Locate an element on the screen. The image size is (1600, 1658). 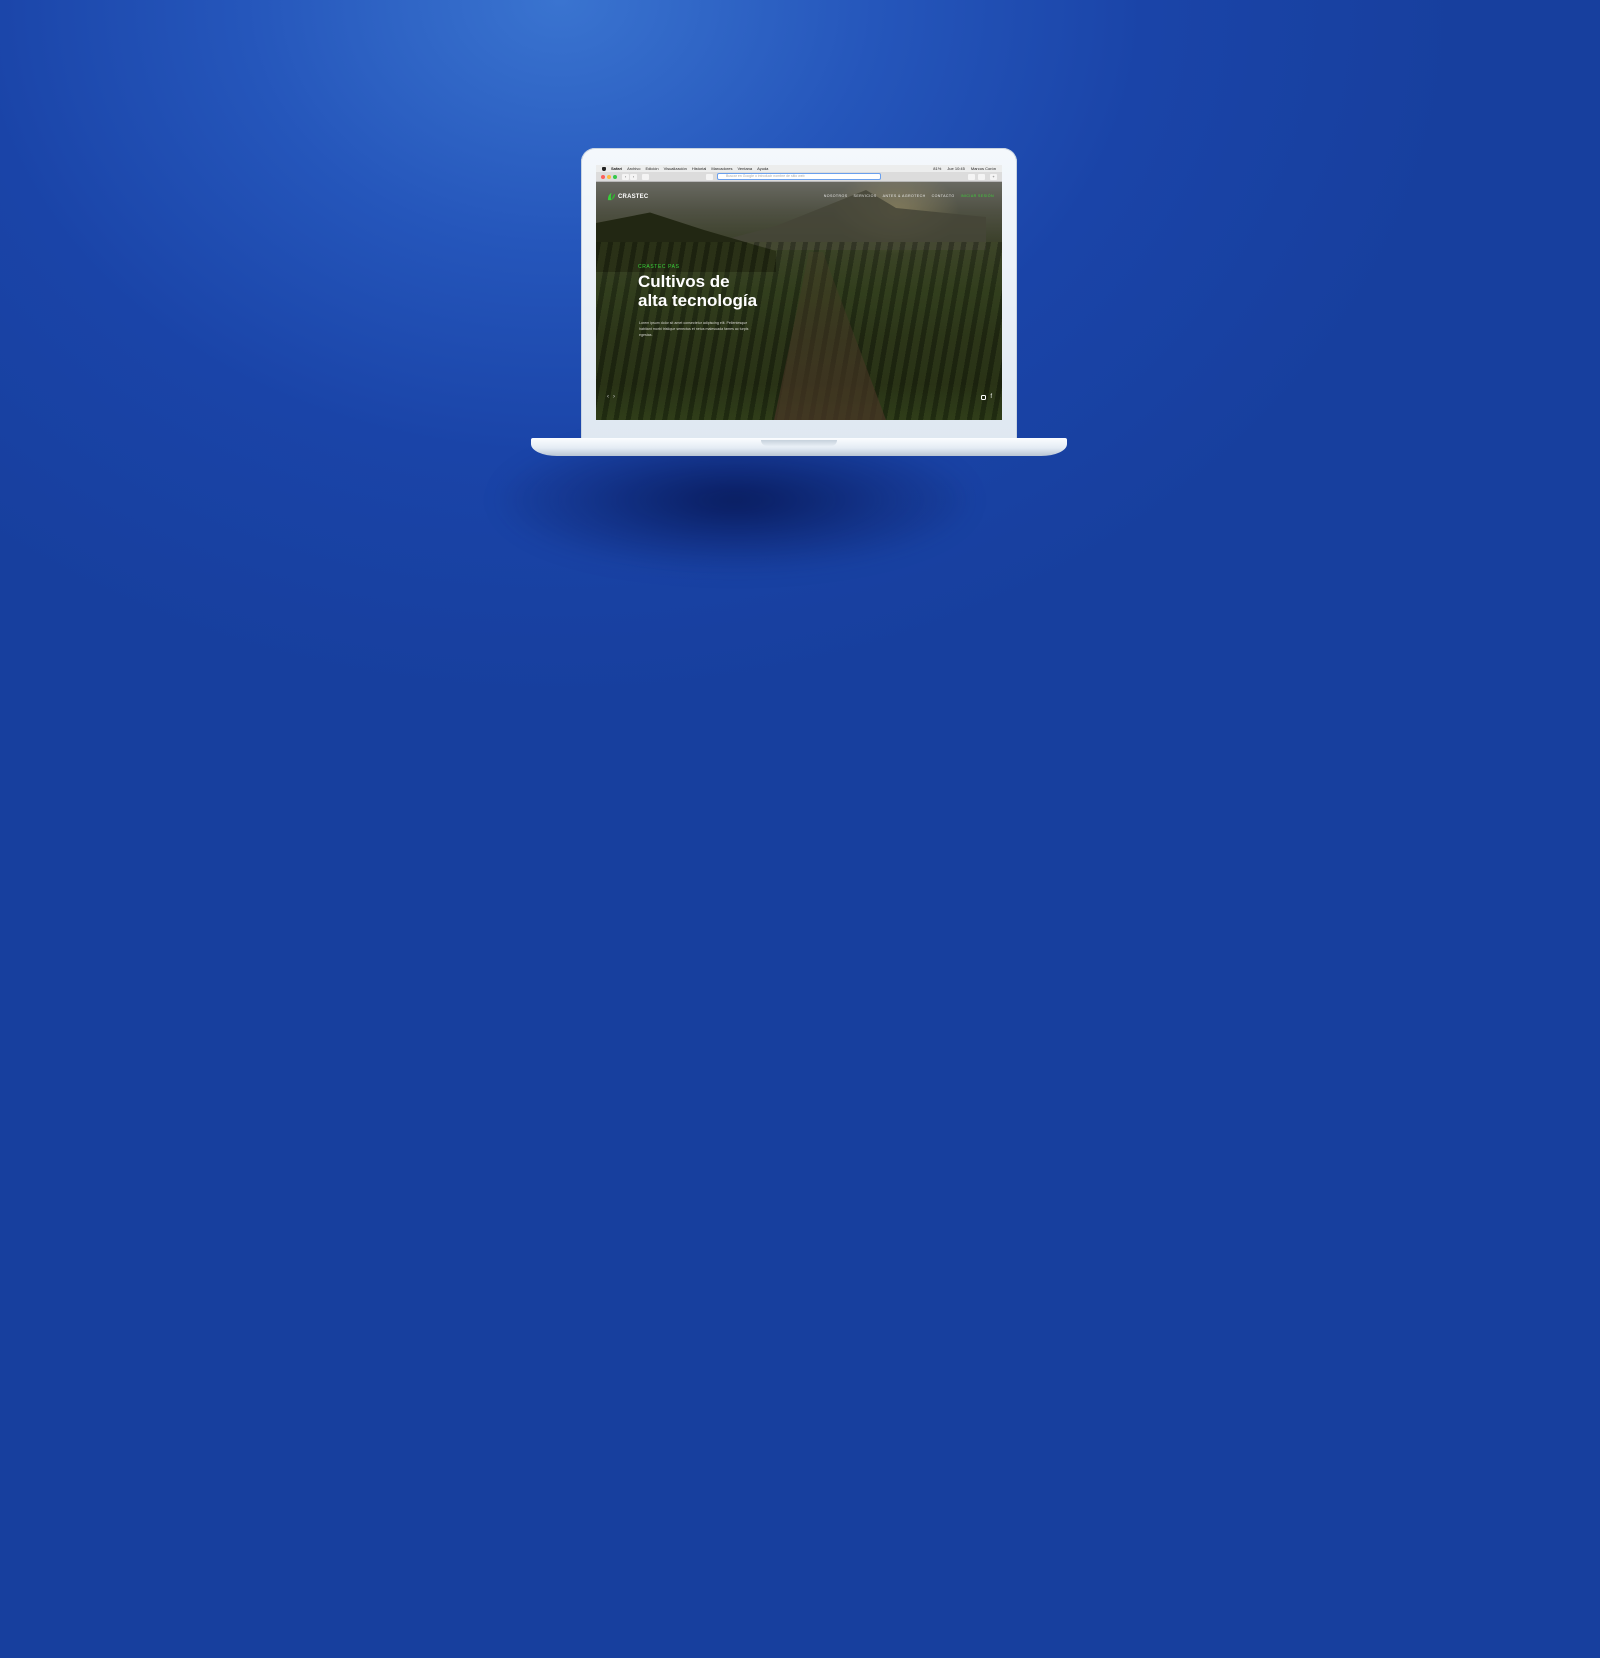
social-links: f is located at coordinates (986, 397).